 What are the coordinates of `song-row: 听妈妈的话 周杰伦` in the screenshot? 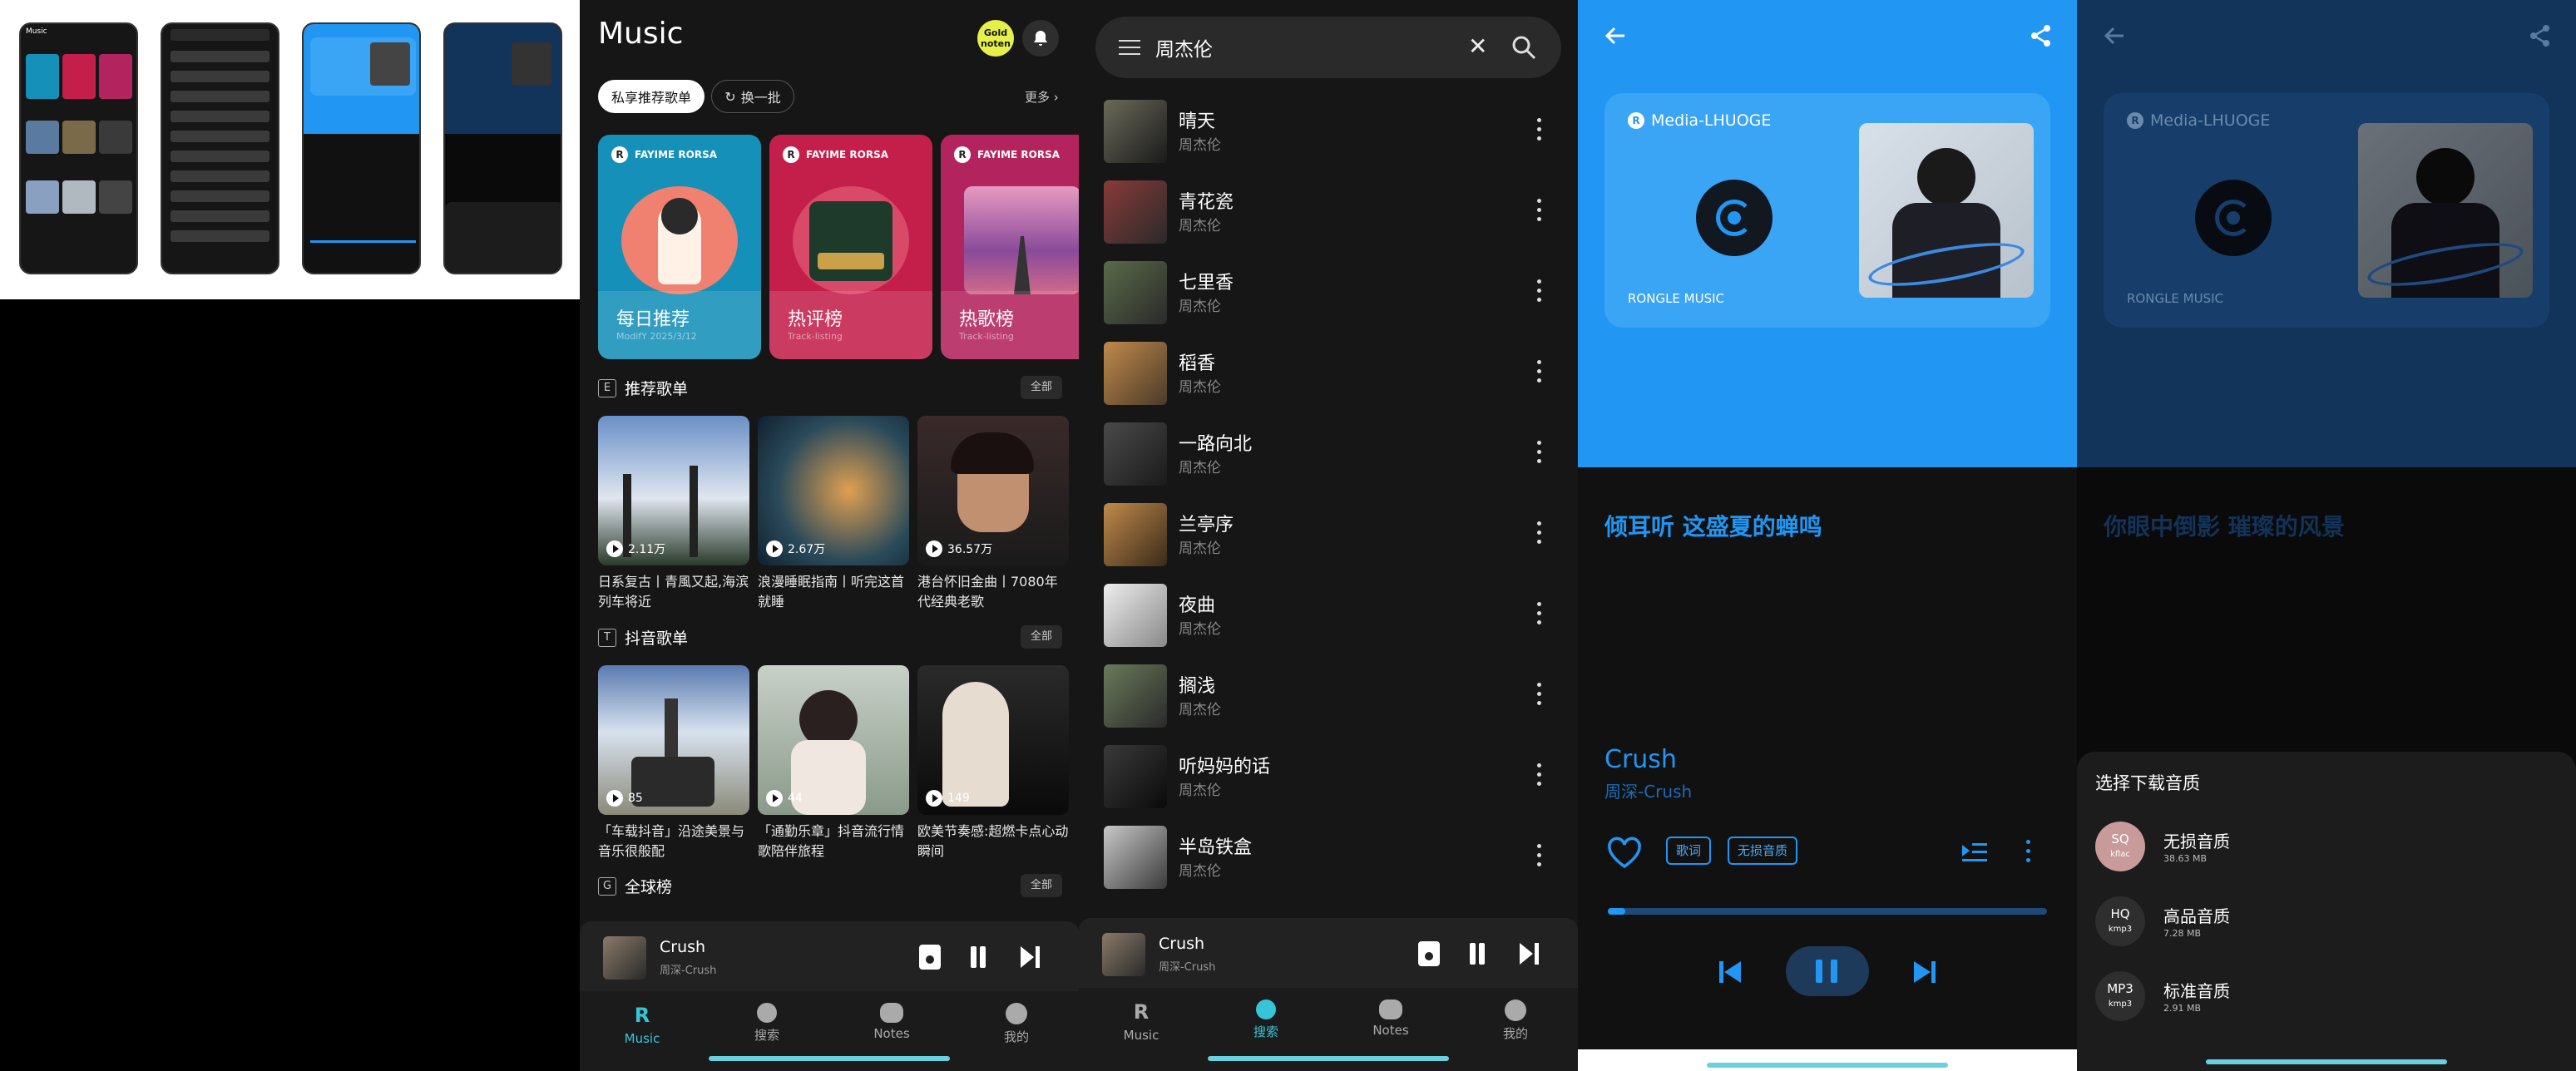 It's located at (1328, 778).